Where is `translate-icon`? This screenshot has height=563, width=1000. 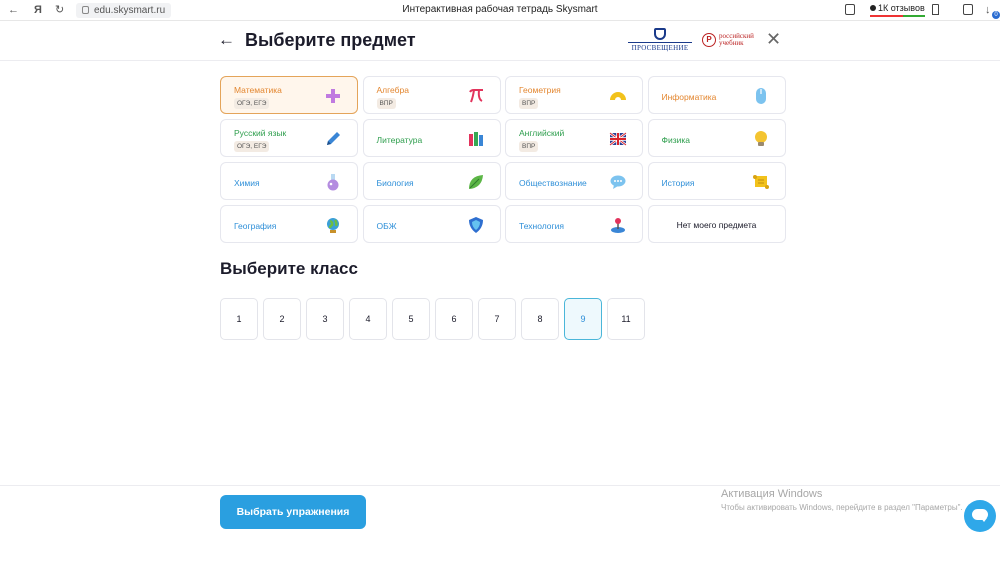 translate-icon is located at coordinates (850, 9).